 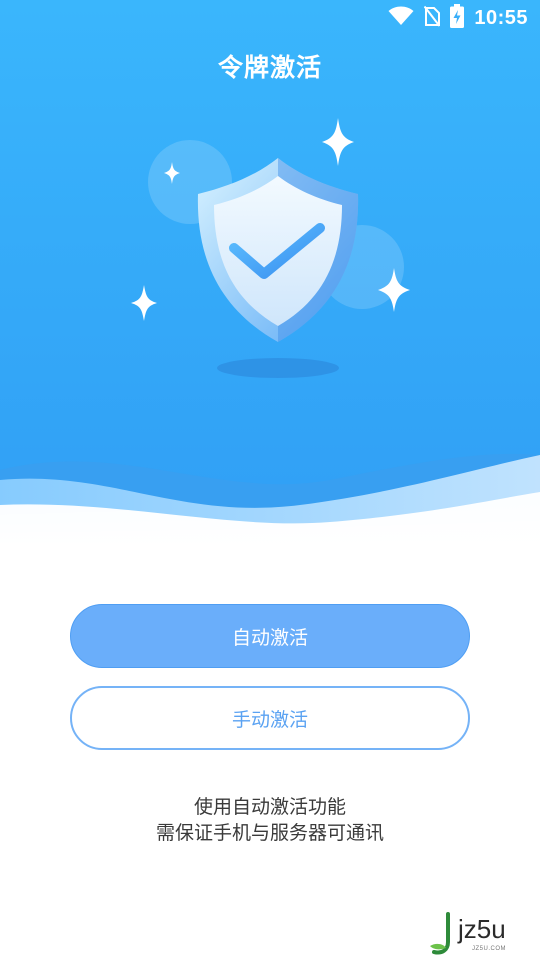 I want to click on watermark-subtext: JZ5U.COM, so click(x=489, y=949).